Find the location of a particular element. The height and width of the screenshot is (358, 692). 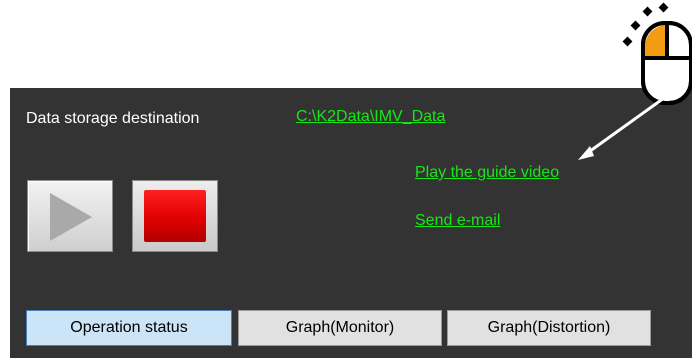

tab-graph-monitor: Graph(Monitor) is located at coordinates (340, 328).